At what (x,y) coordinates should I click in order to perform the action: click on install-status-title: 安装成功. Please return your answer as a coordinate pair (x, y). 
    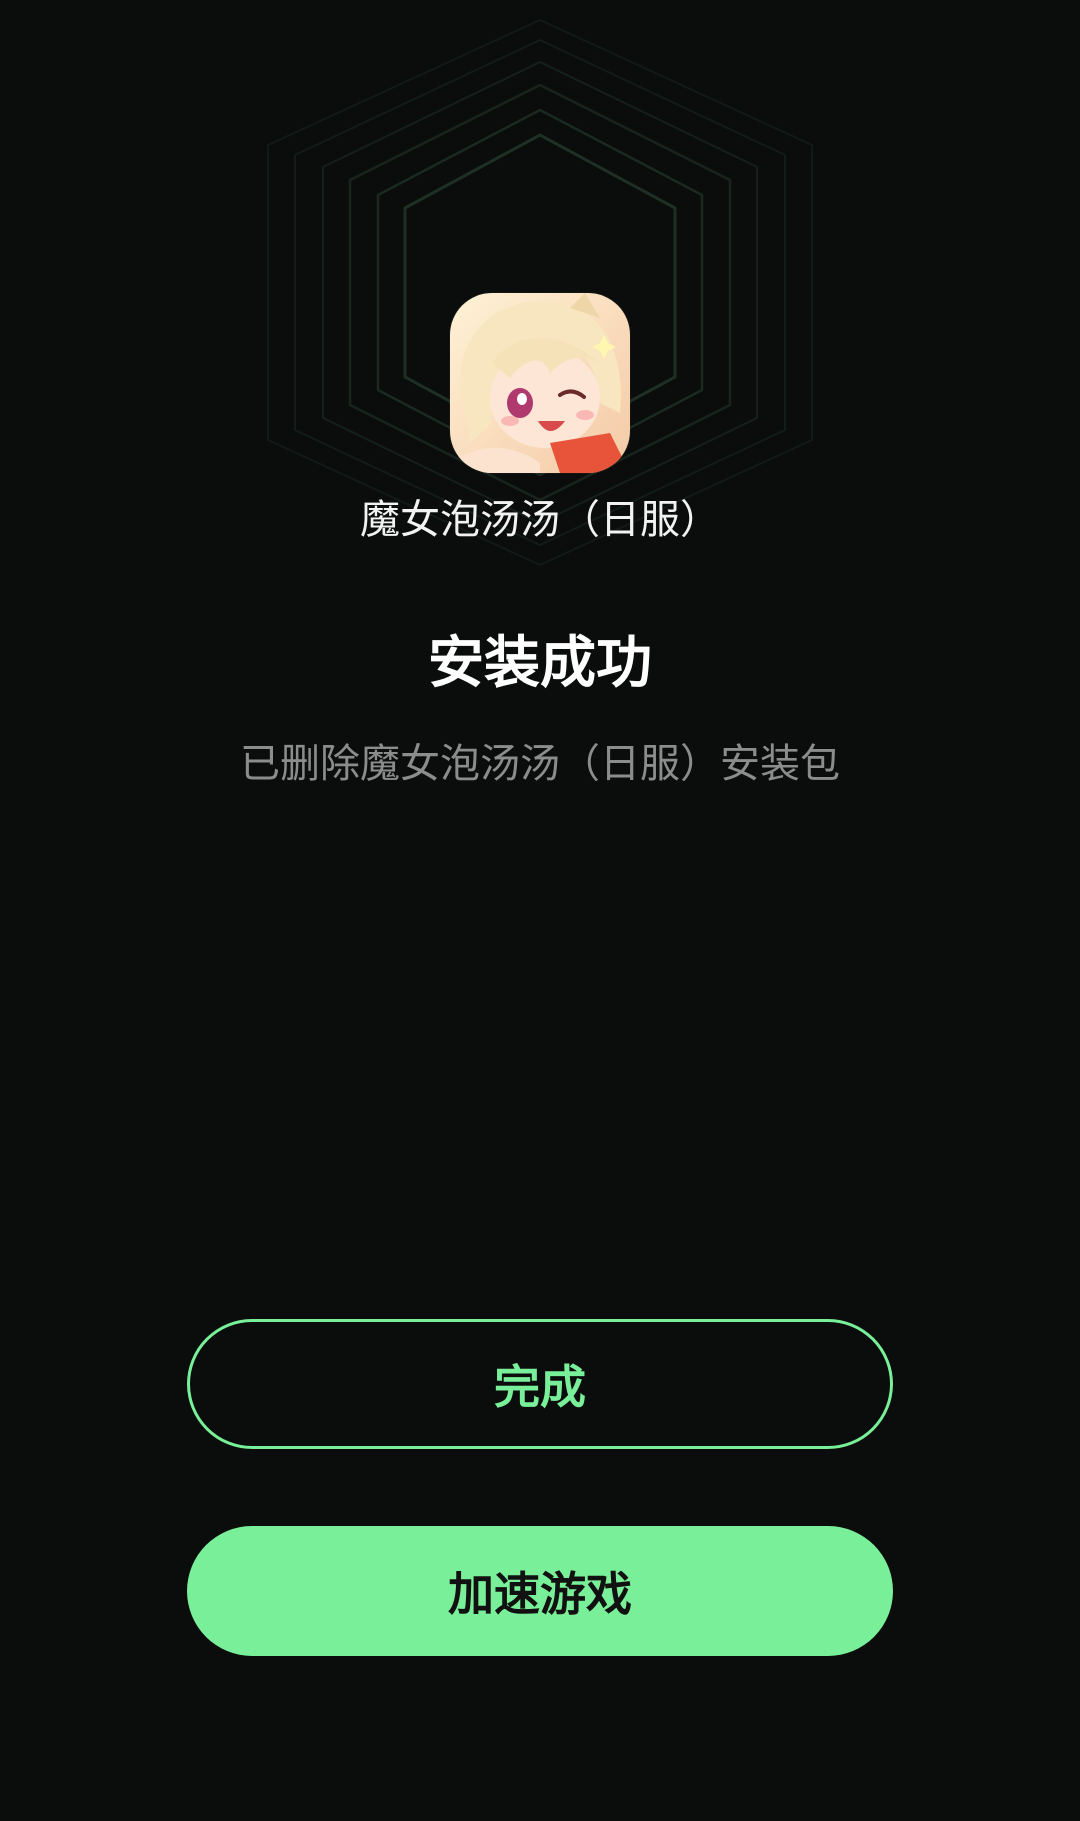
    Looking at the image, I should click on (540, 663).